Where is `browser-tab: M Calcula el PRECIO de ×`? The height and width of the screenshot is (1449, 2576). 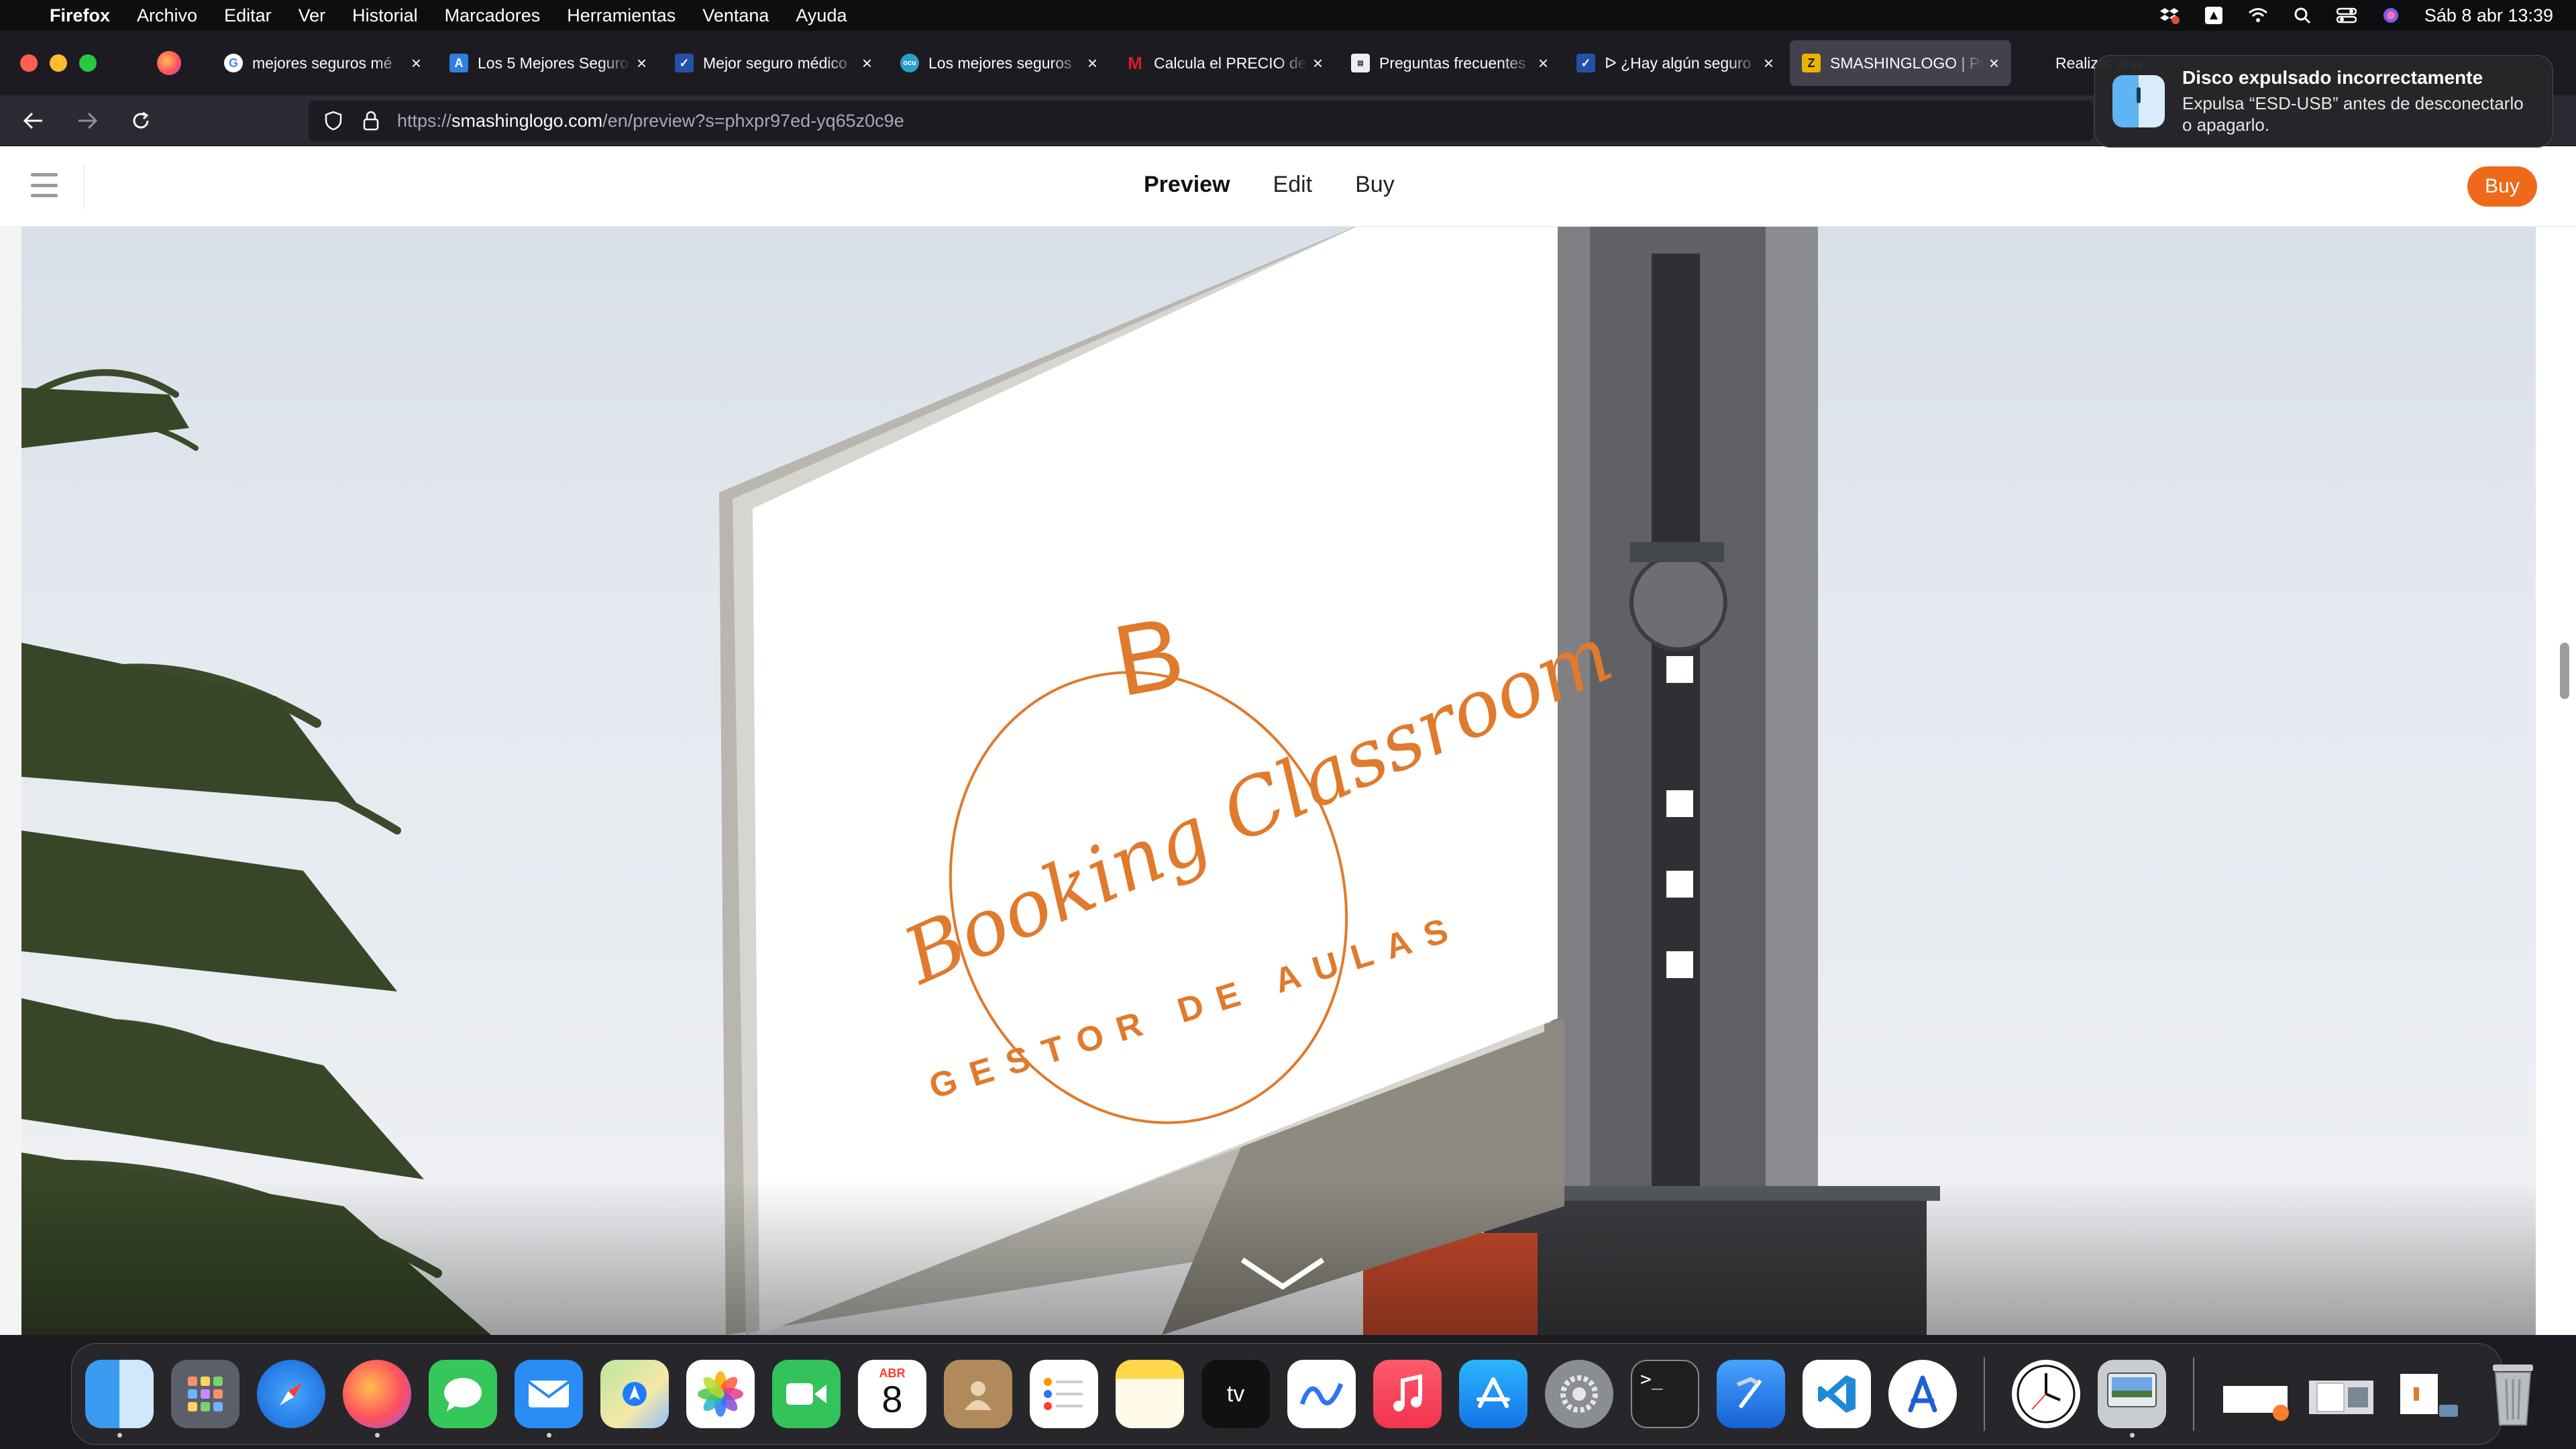
browser-tab: M Calcula el PRECIO de × is located at coordinates (1224, 63).